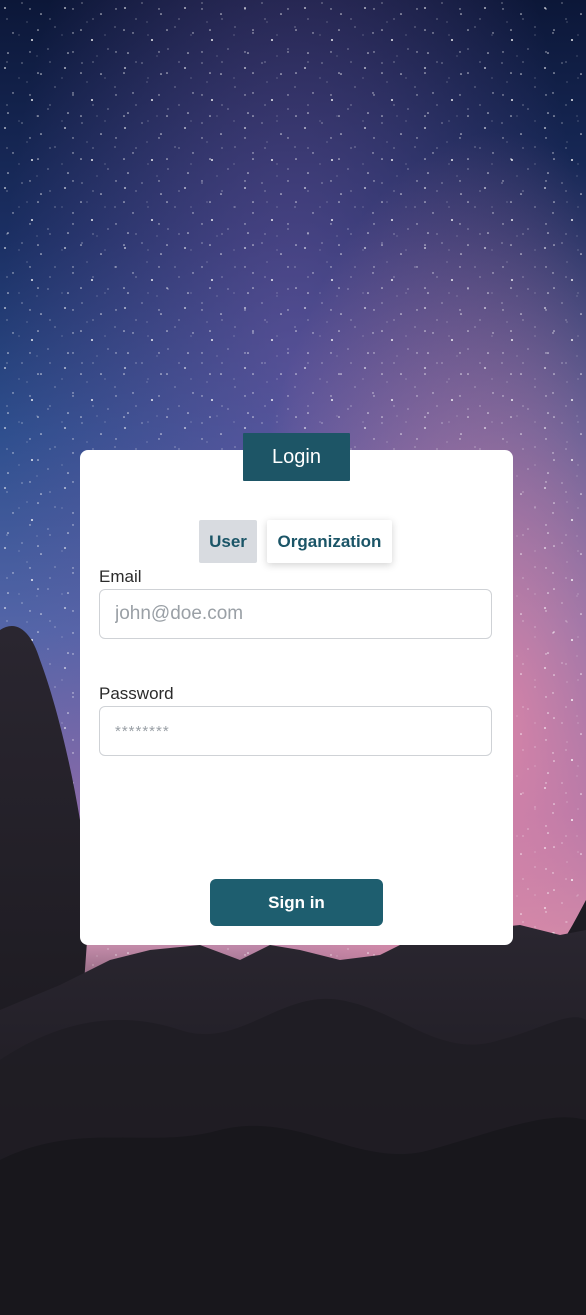  I want to click on account-type-toggle: User Organization, so click(295, 541).